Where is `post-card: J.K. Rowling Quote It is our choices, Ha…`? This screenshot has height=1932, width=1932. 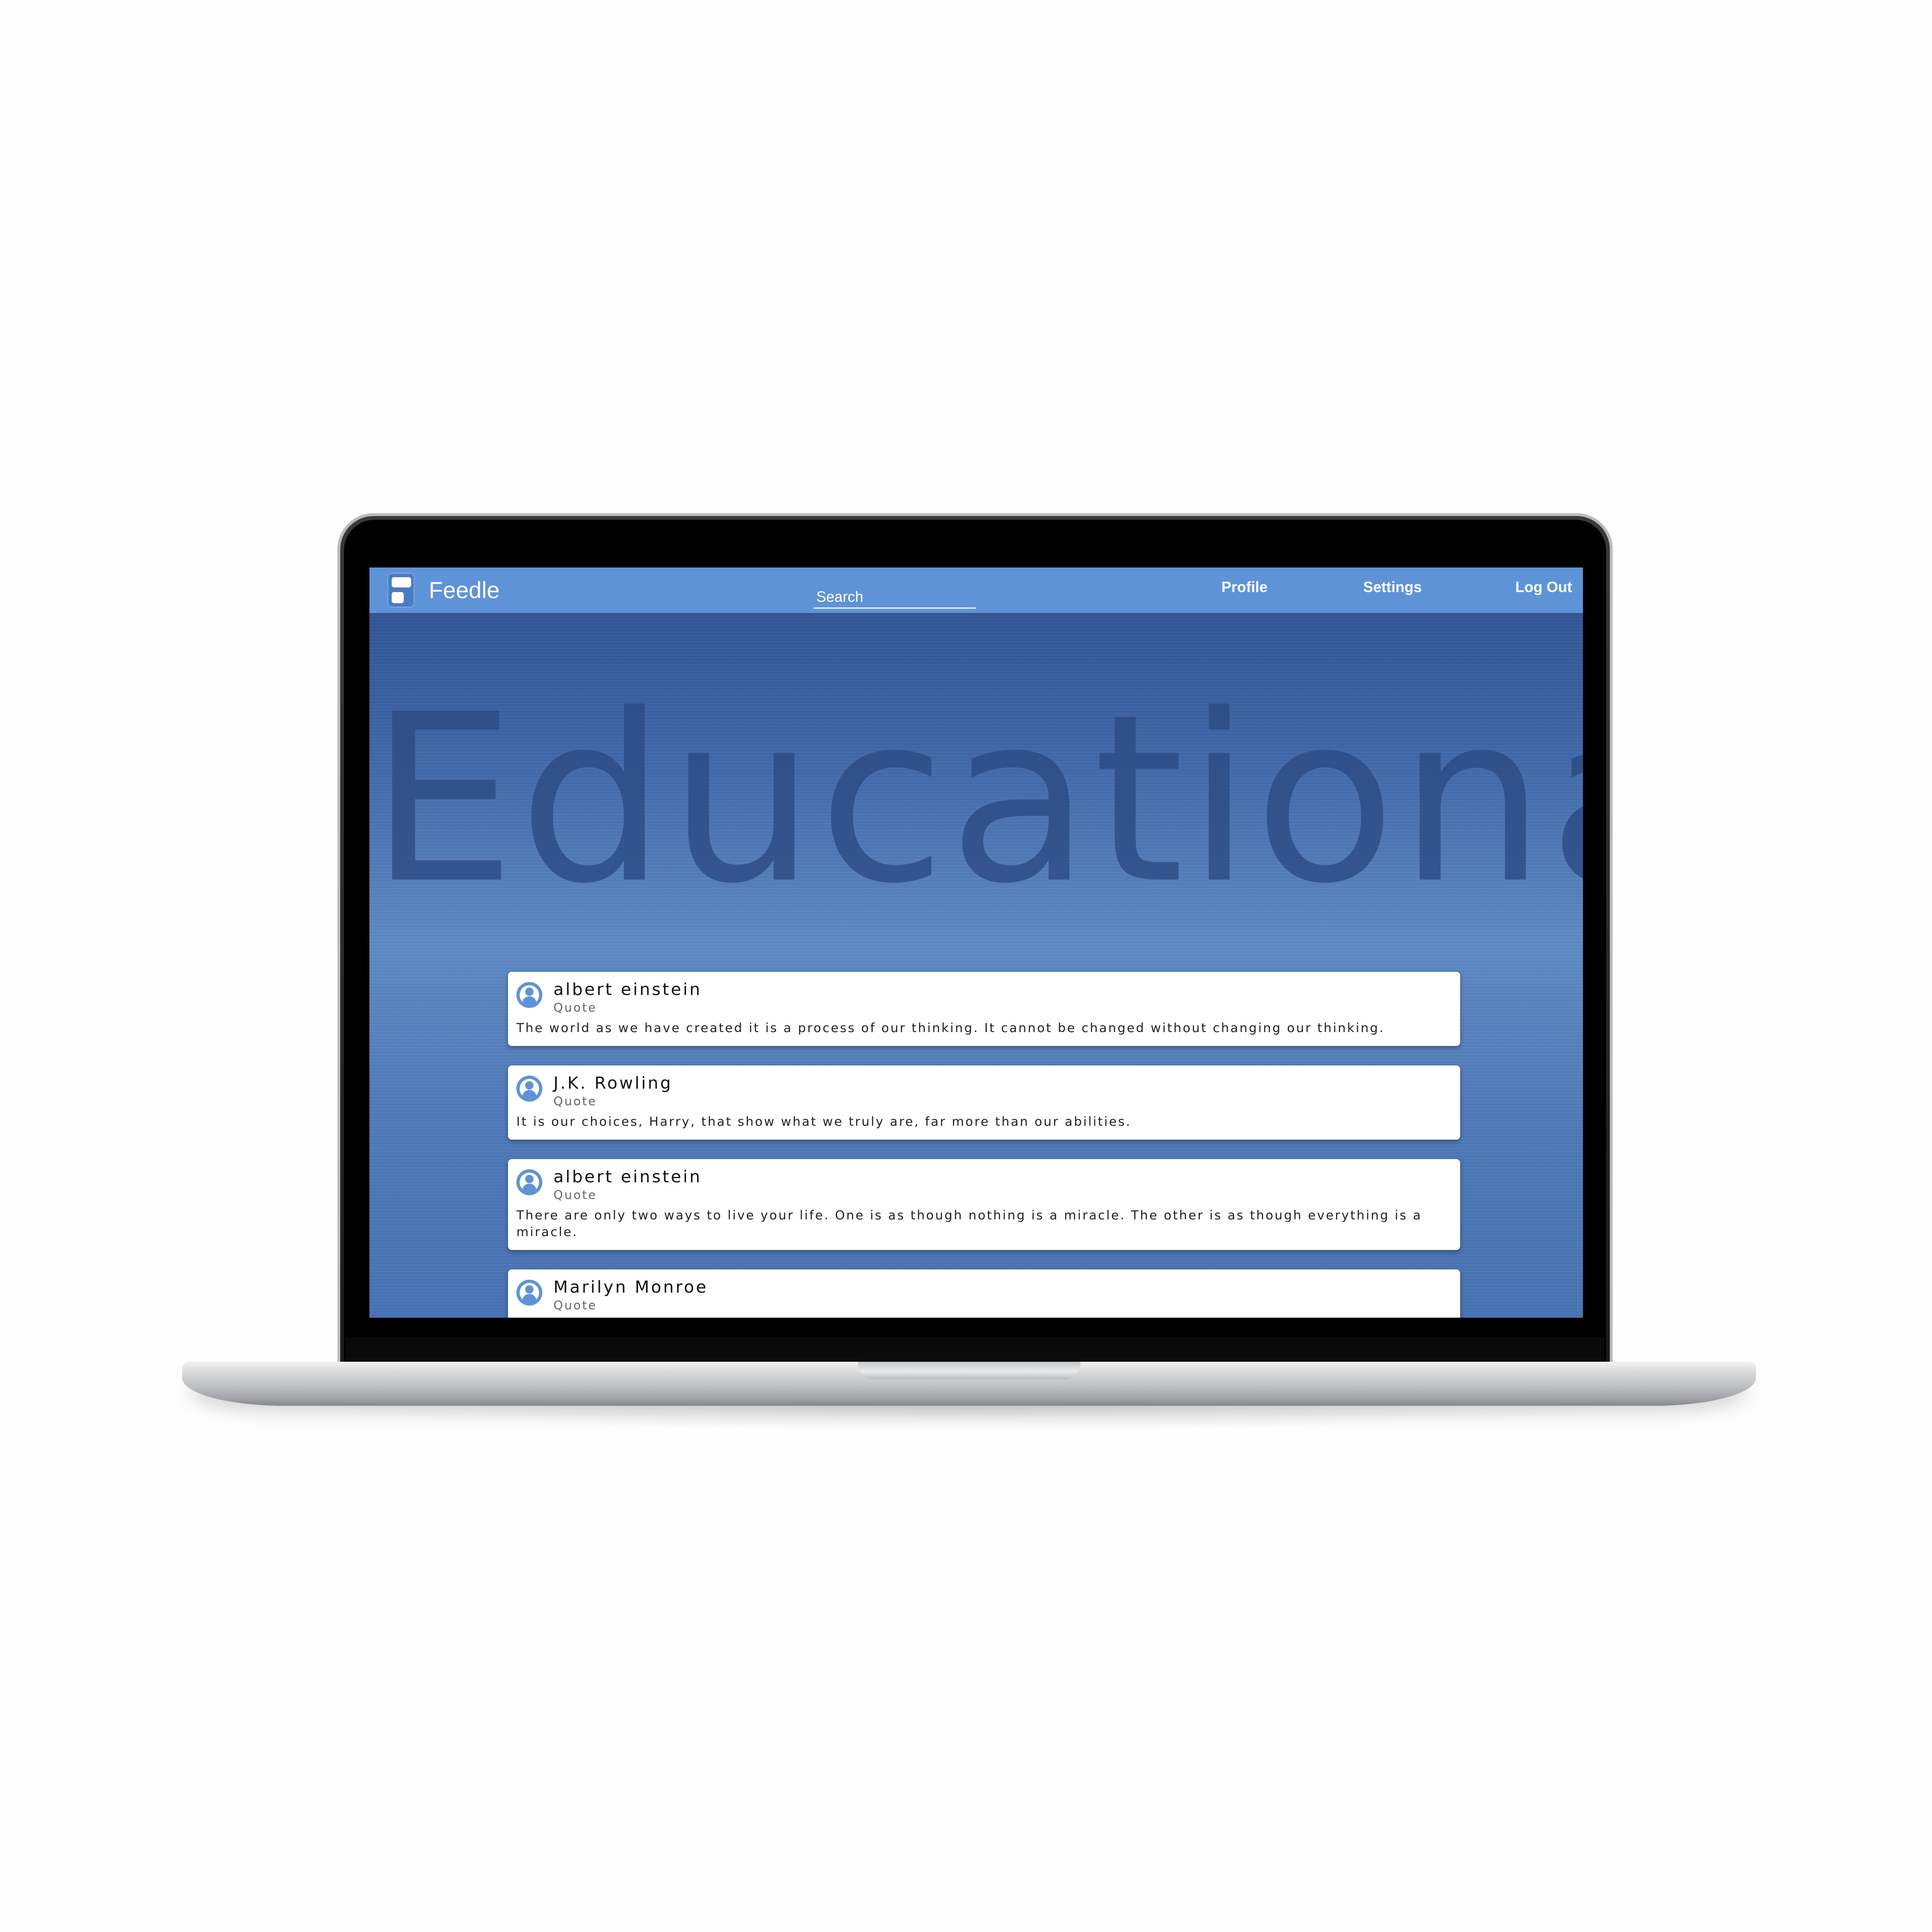 post-card: J.K. Rowling Quote It is our choices, Ha… is located at coordinates (984, 1102).